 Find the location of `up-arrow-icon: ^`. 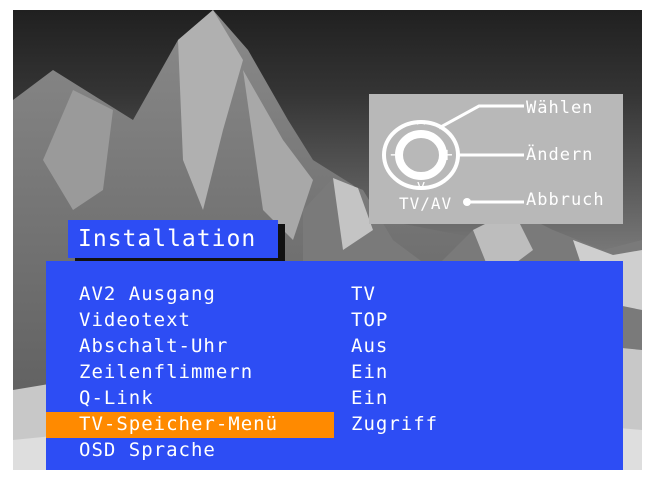

up-arrow-icon: ^ is located at coordinates (421, 127).